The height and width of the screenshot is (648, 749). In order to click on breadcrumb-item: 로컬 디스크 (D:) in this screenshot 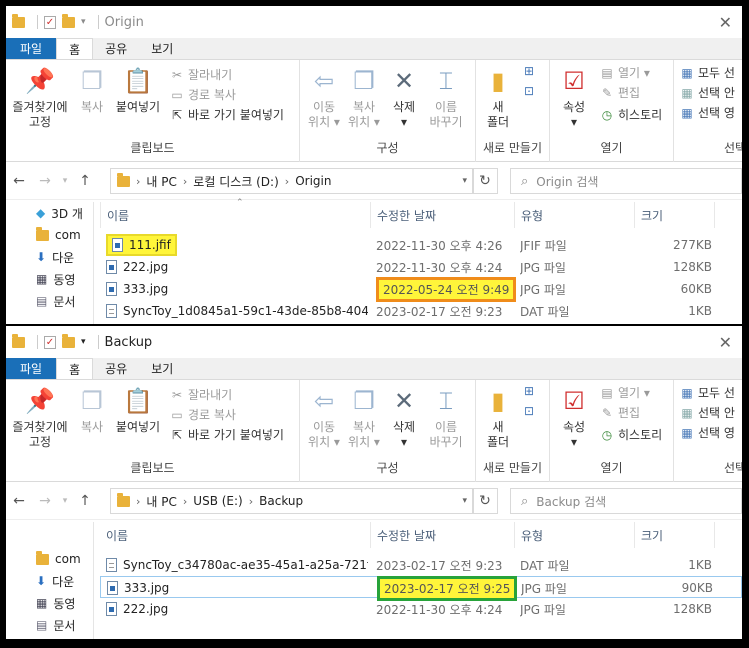, I will do `click(235, 181)`.